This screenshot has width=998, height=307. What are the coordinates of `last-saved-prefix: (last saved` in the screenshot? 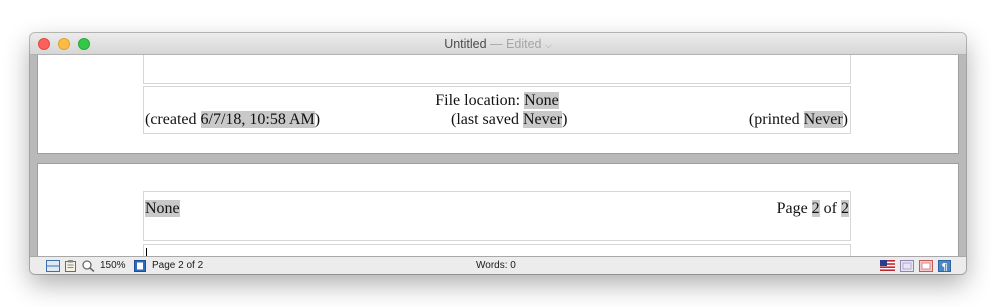 It's located at (487, 119).